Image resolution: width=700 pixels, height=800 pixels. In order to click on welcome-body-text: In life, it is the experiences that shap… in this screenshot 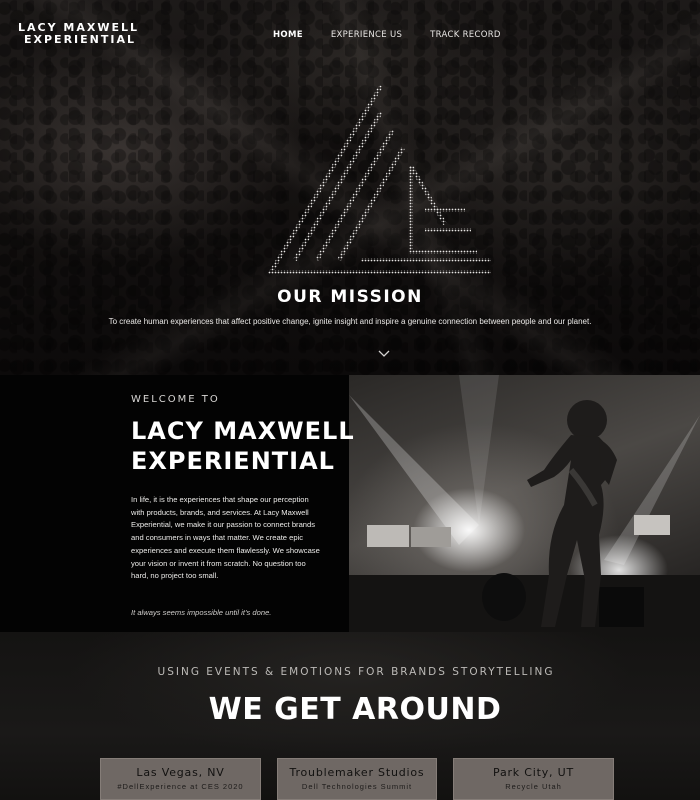, I will do `click(225, 538)`.